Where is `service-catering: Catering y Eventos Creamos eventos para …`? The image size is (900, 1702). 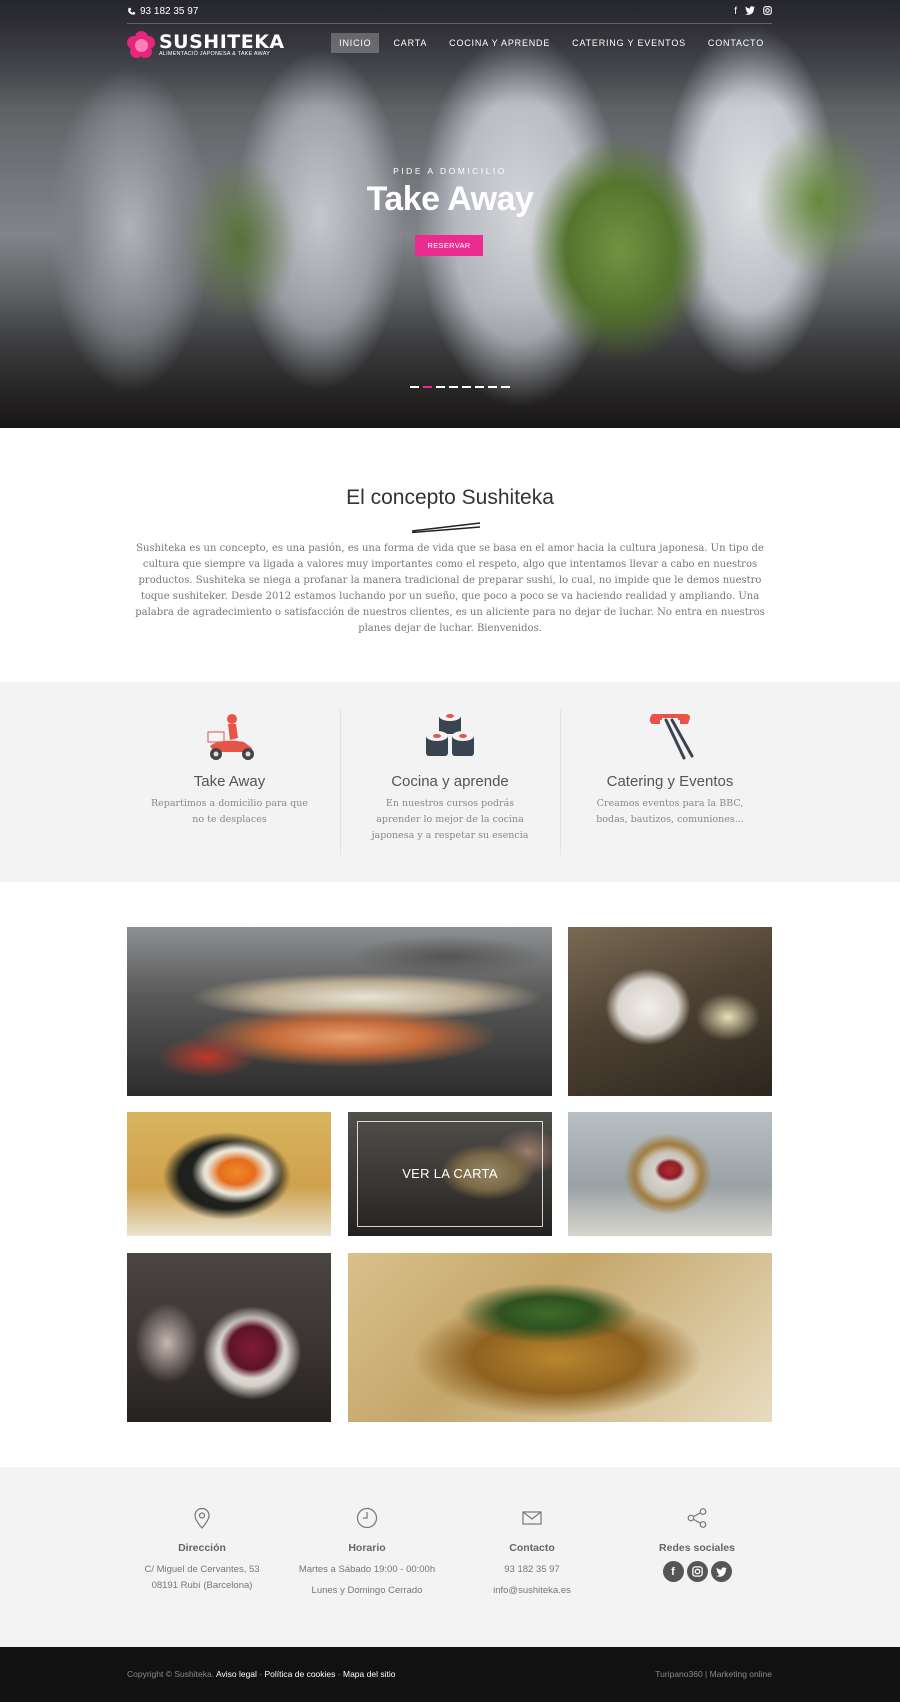 service-catering: Catering y Eventos Creamos eventos para … is located at coordinates (669, 782).